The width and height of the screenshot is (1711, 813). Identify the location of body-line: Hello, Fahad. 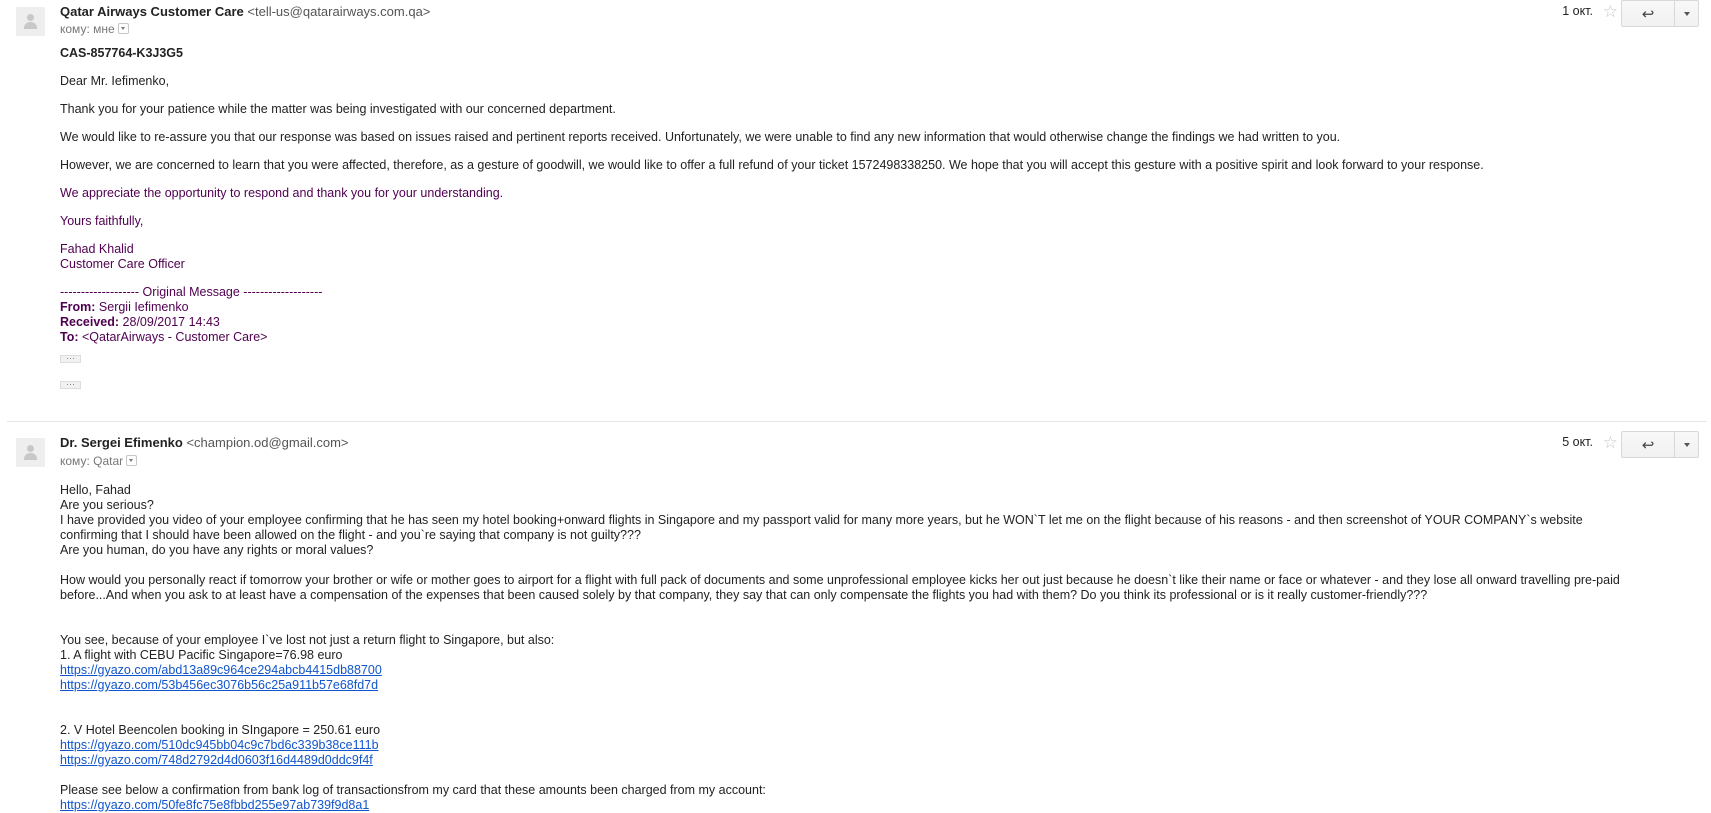
(95, 490).